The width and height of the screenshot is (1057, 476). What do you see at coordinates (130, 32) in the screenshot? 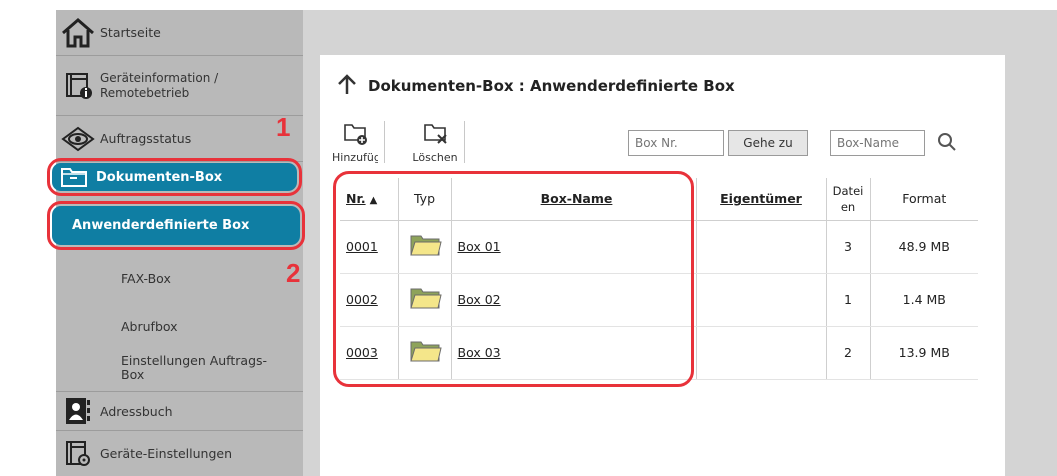
I see `sidebar-item-label: Startseite` at bounding box center [130, 32].